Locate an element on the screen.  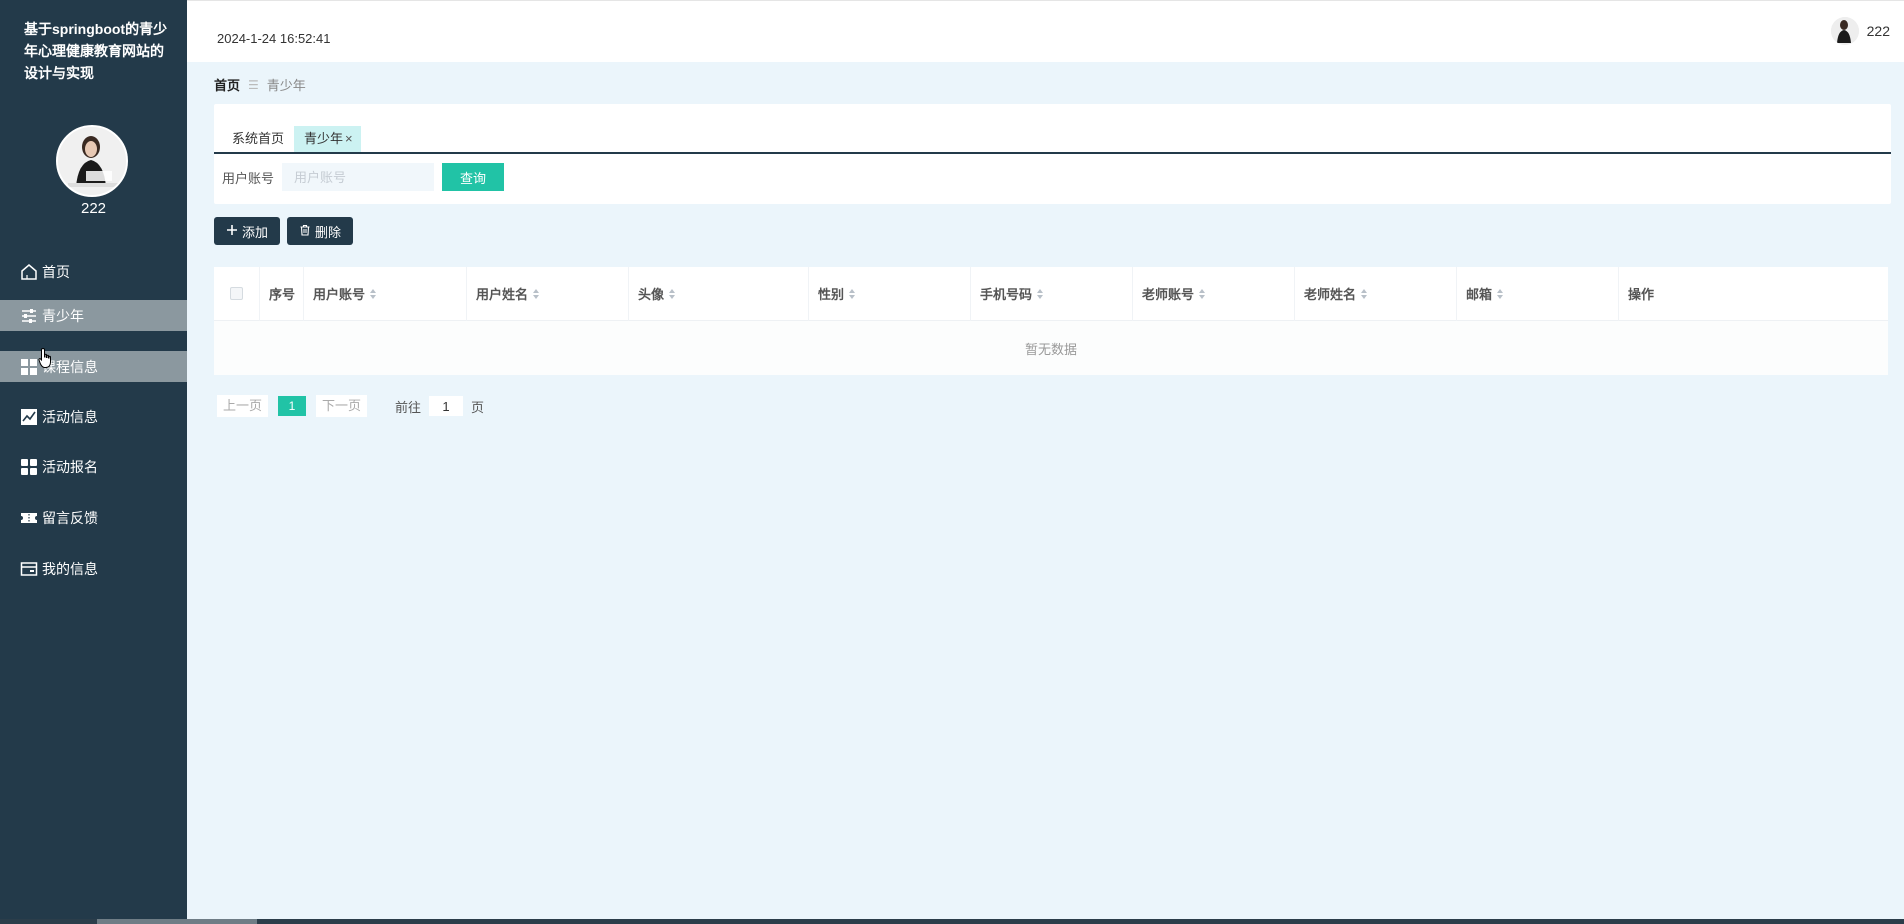
sidebar-item-label: 留言反馈 is located at coordinates (70, 517).